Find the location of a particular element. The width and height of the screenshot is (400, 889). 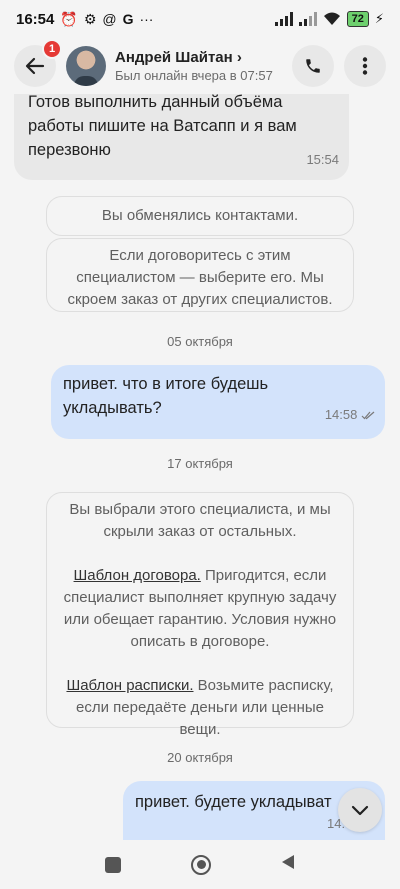

back-nav-button is located at coordinates (288, 864).